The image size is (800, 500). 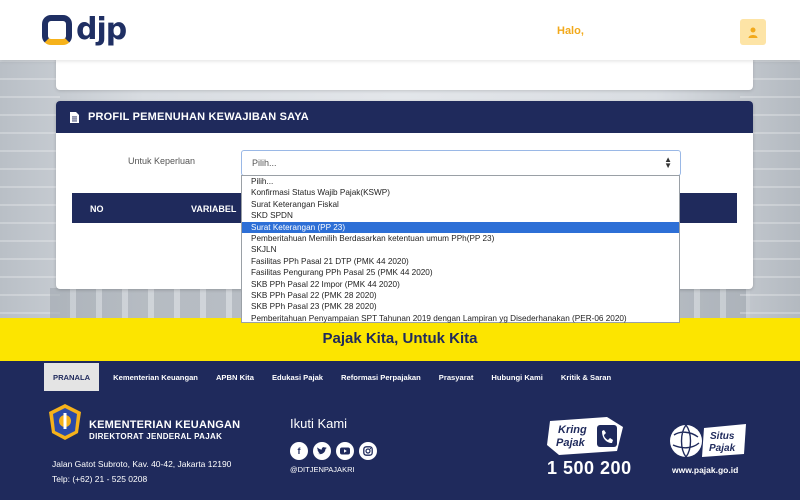 What do you see at coordinates (235, 377) in the screenshot?
I see `nav-apbn-kita: APBN Kita` at bounding box center [235, 377].